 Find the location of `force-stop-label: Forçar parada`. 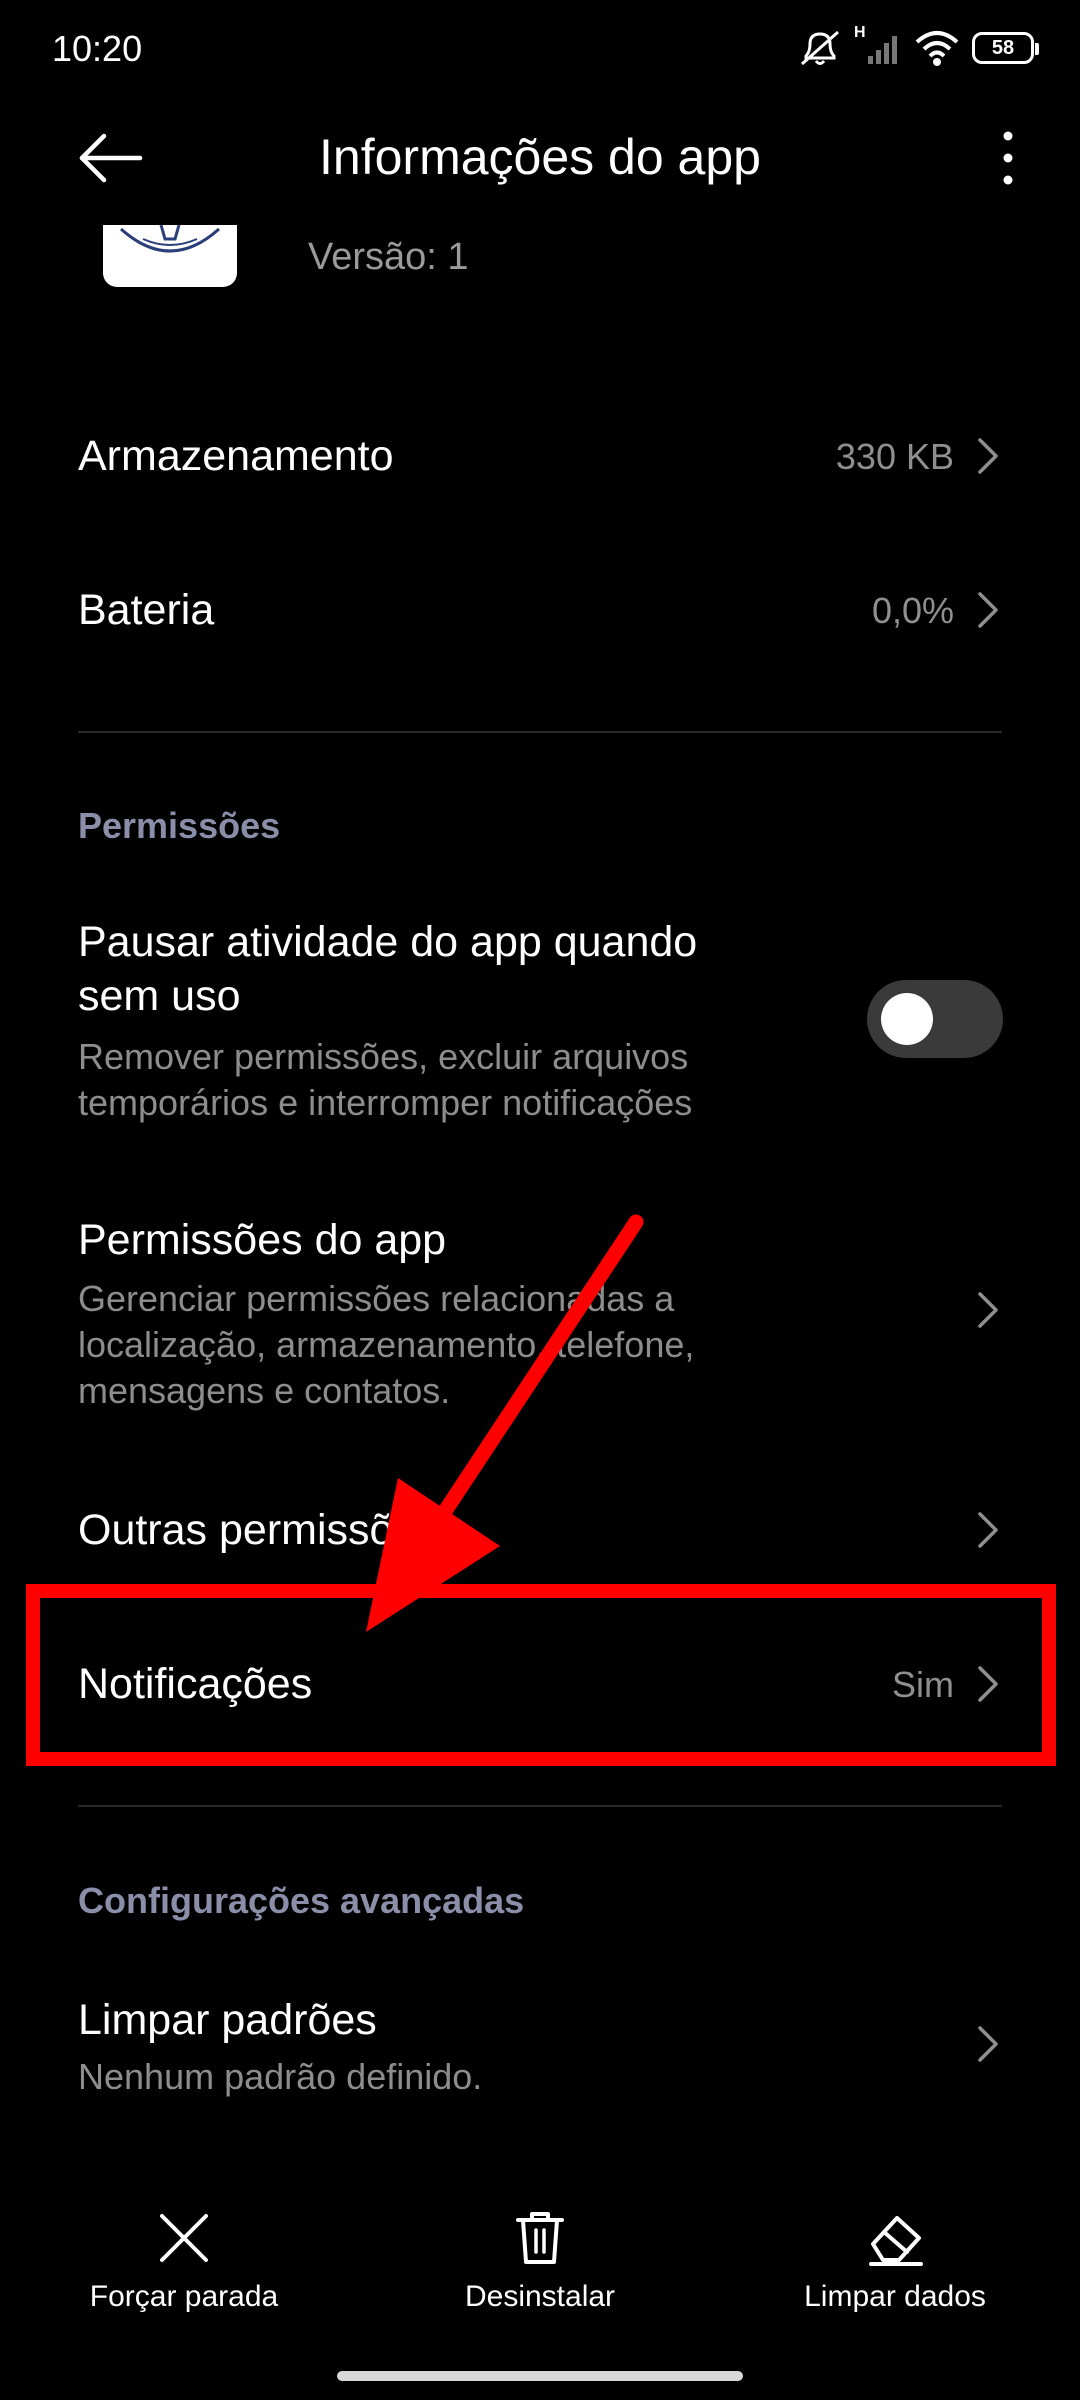

force-stop-label: Forçar parada is located at coordinates (184, 2296).